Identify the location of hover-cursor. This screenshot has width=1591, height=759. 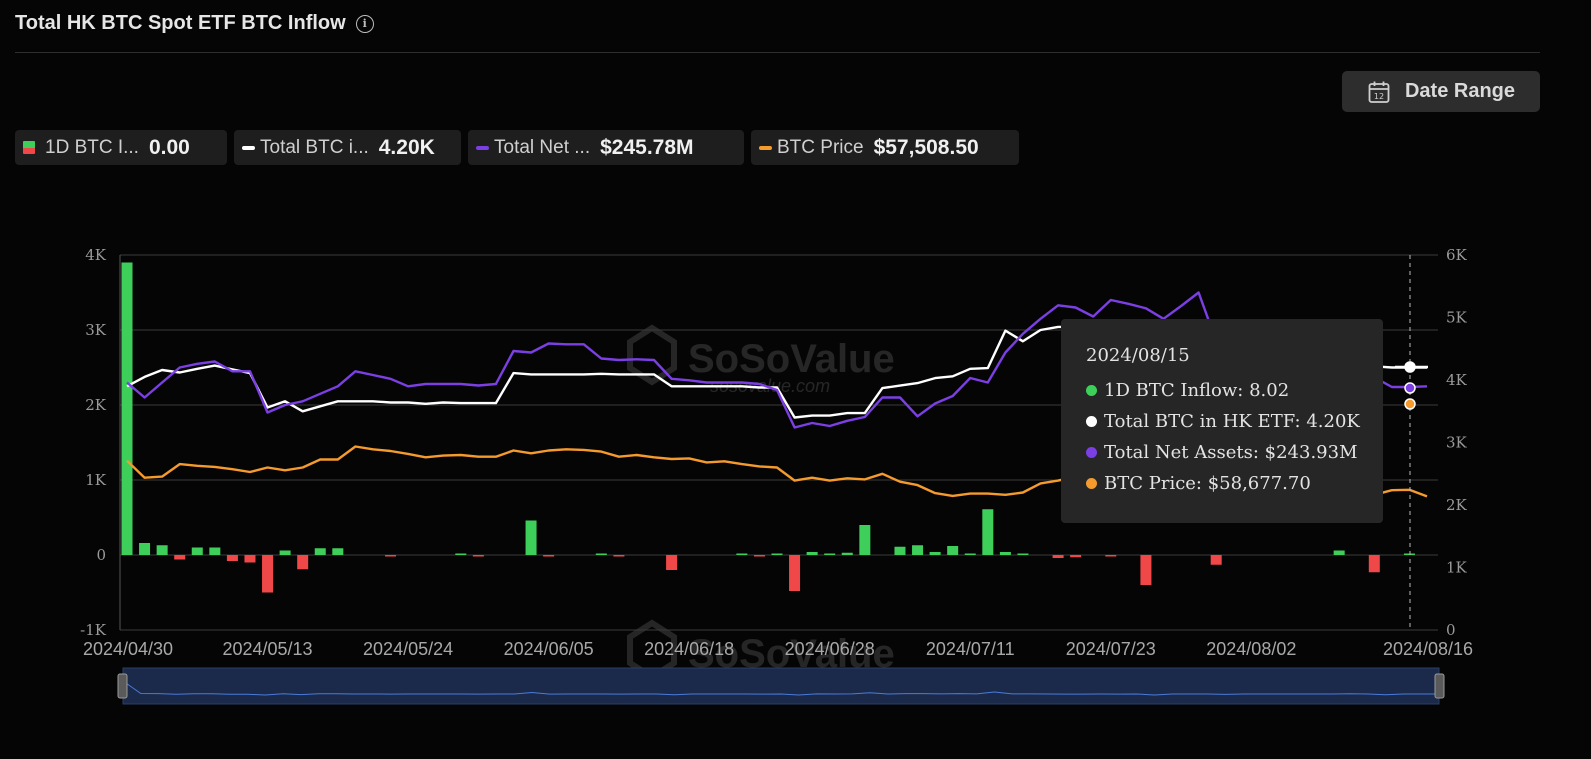
(1411, 442).